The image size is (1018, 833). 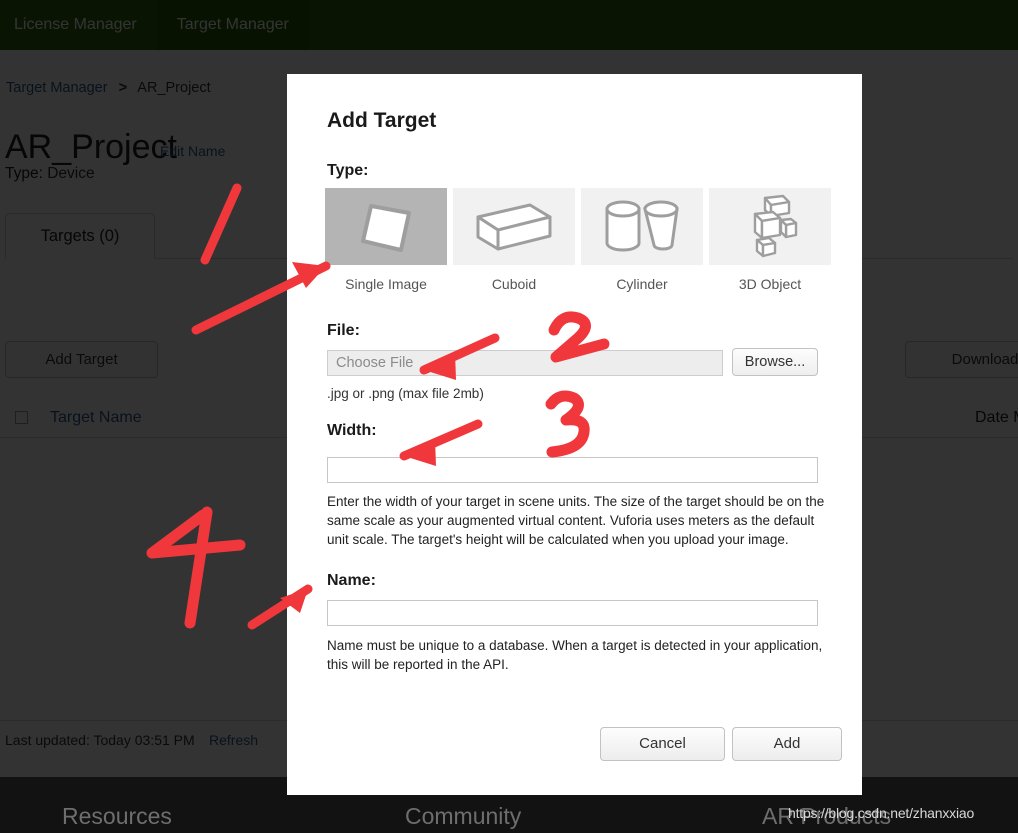 What do you see at coordinates (386, 226) in the screenshot?
I see `single-image-icon` at bounding box center [386, 226].